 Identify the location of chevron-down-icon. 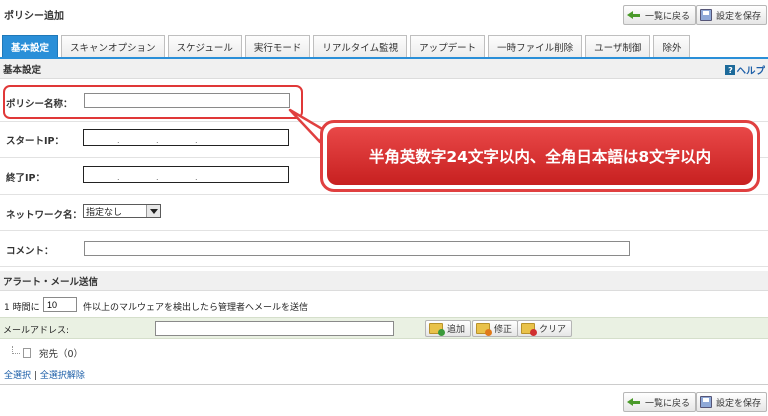
(153, 211).